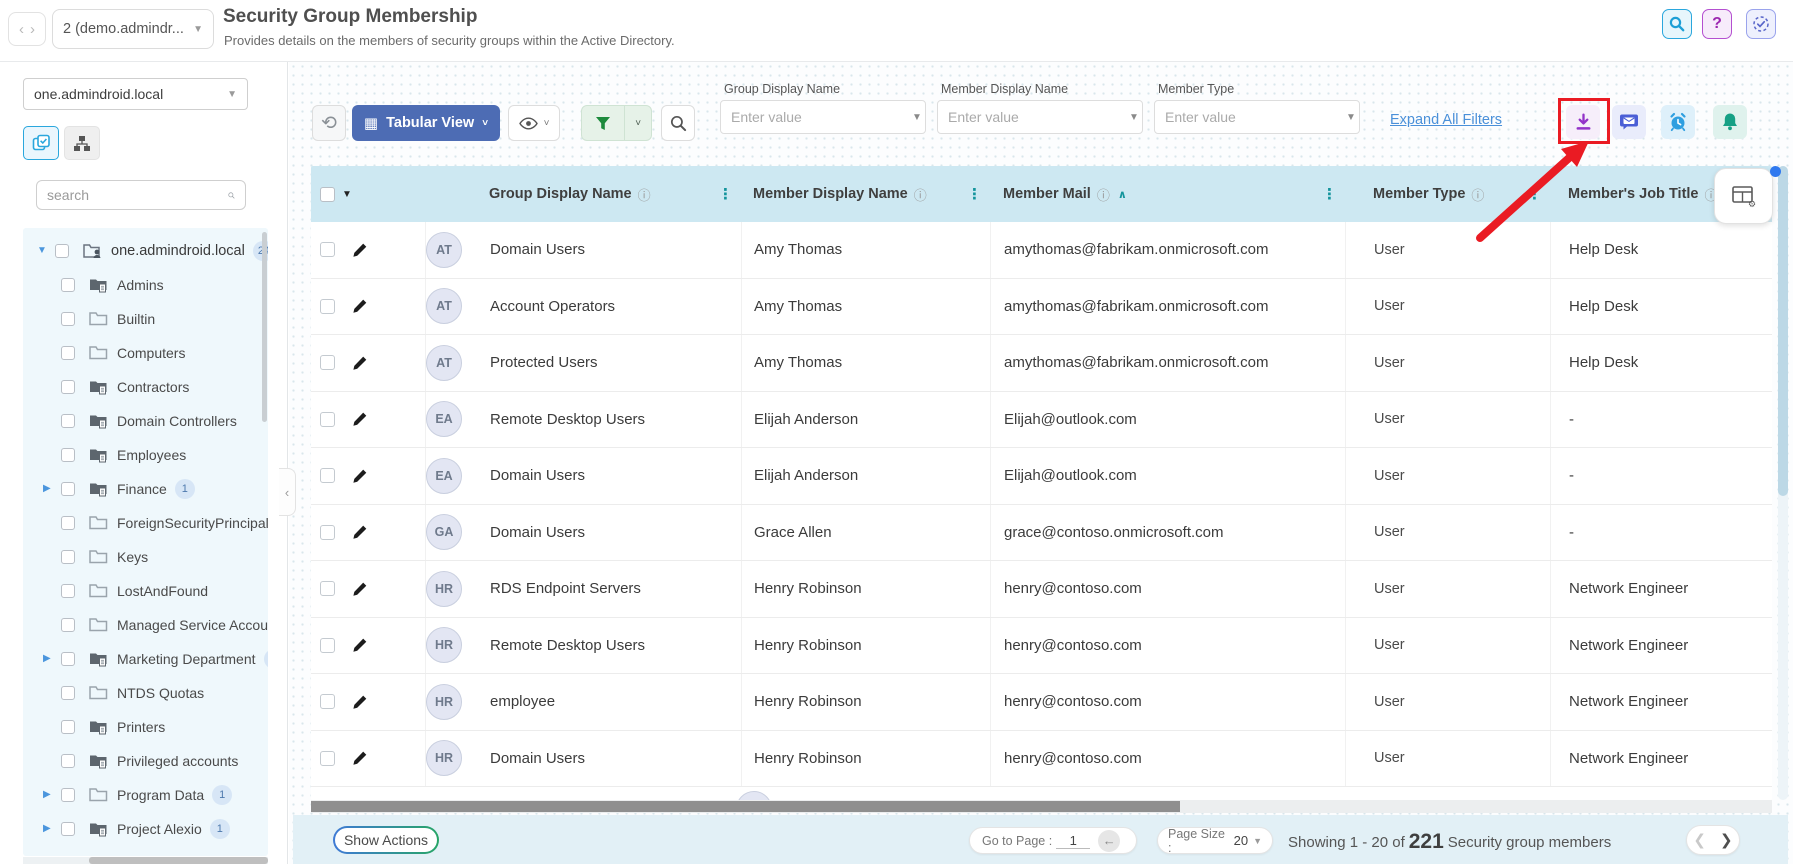 This screenshot has width=1793, height=864. Describe the element at coordinates (1122, 194) in the screenshot. I see `sort-ascending-icon: ∧` at that location.